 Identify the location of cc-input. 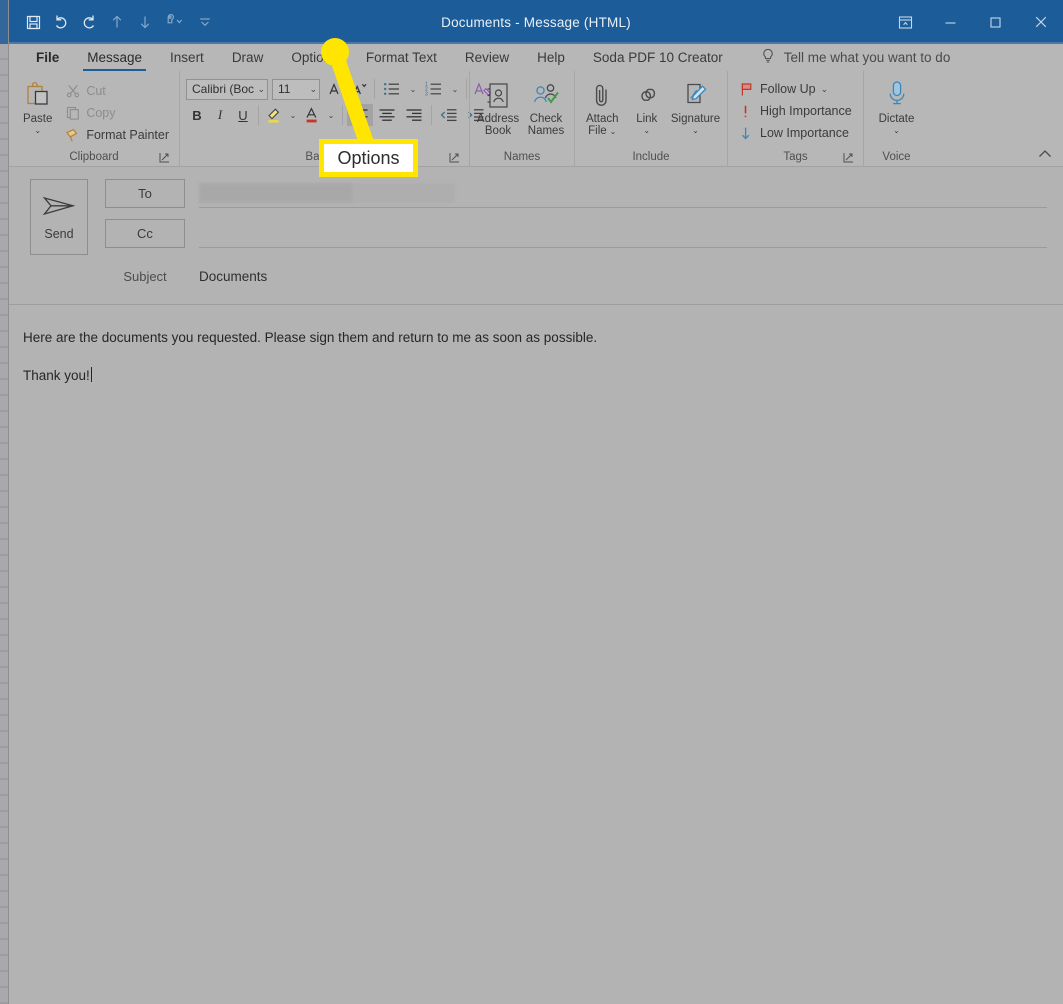
(623, 233).